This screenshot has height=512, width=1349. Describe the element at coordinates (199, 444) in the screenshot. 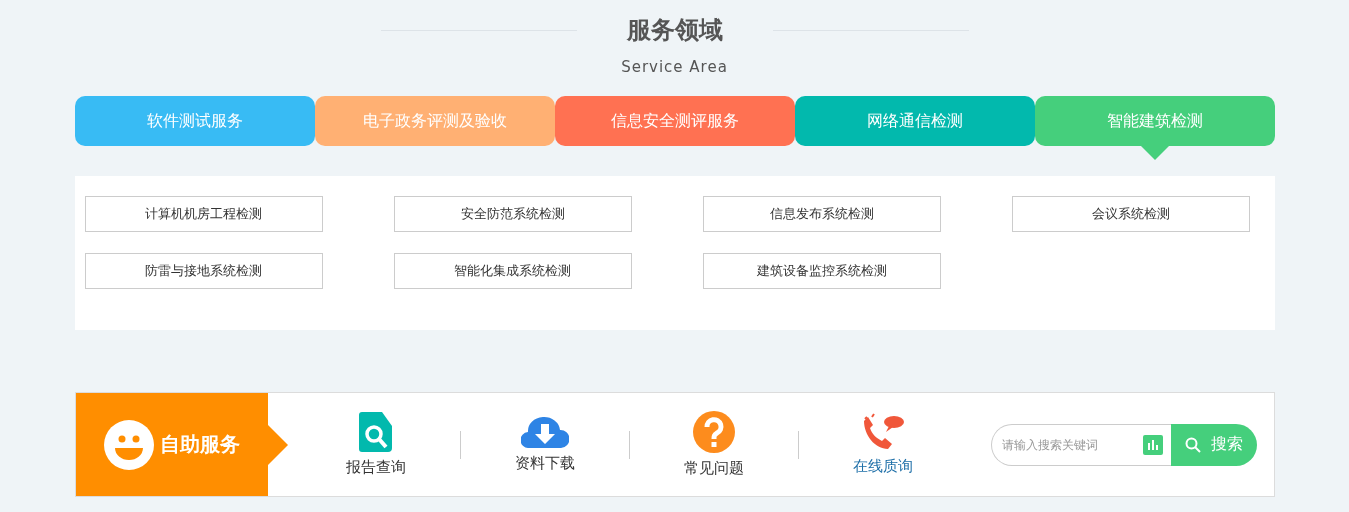

I see `self-service-title: 自助服务` at that location.